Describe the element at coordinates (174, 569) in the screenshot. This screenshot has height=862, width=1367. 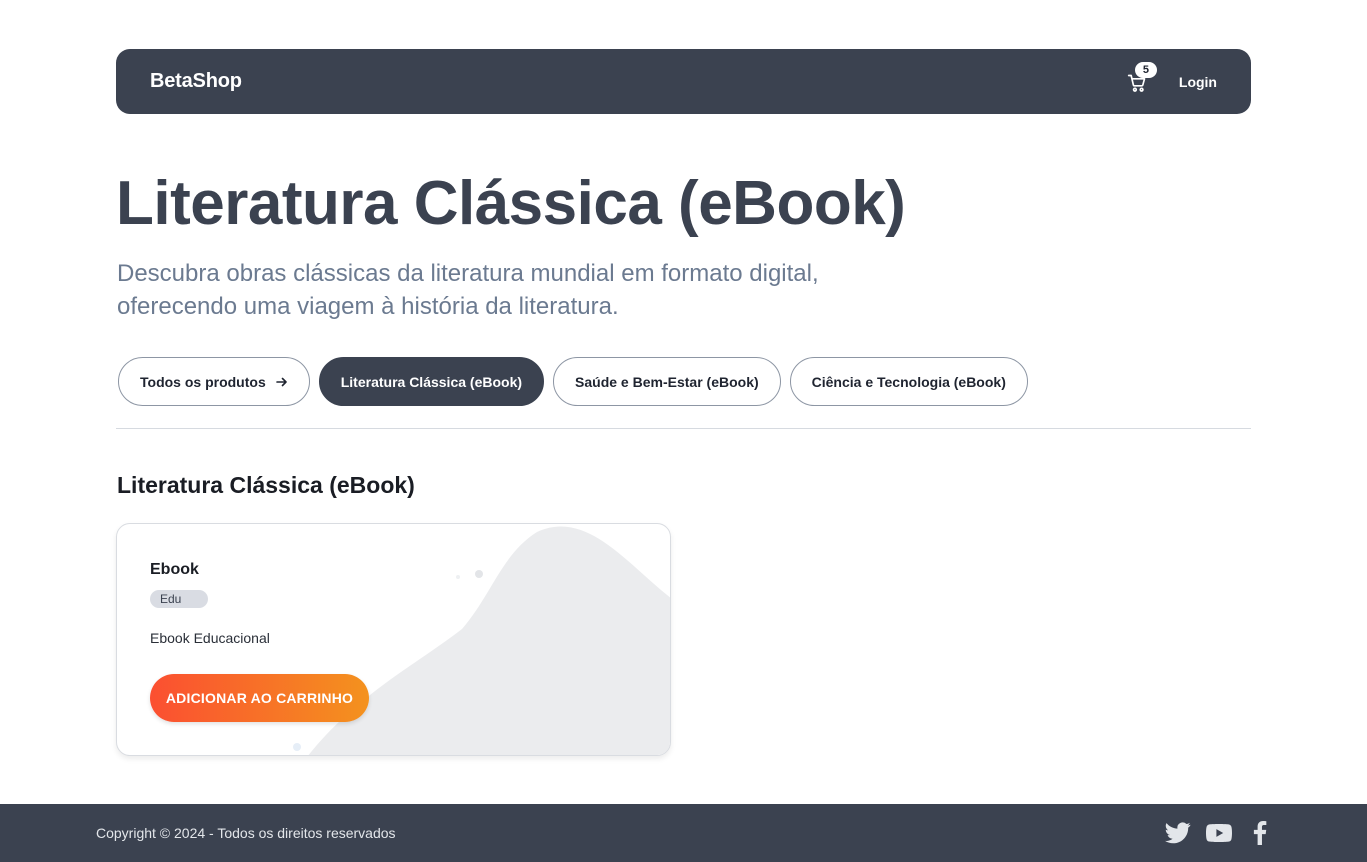
I see `product-name: Ebook` at that location.